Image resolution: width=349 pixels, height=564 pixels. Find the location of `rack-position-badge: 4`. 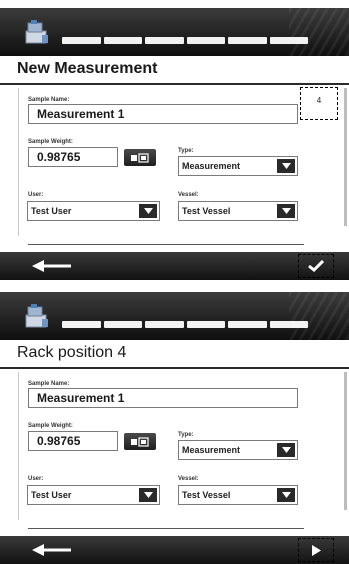

rack-position-badge: 4 is located at coordinates (319, 103).